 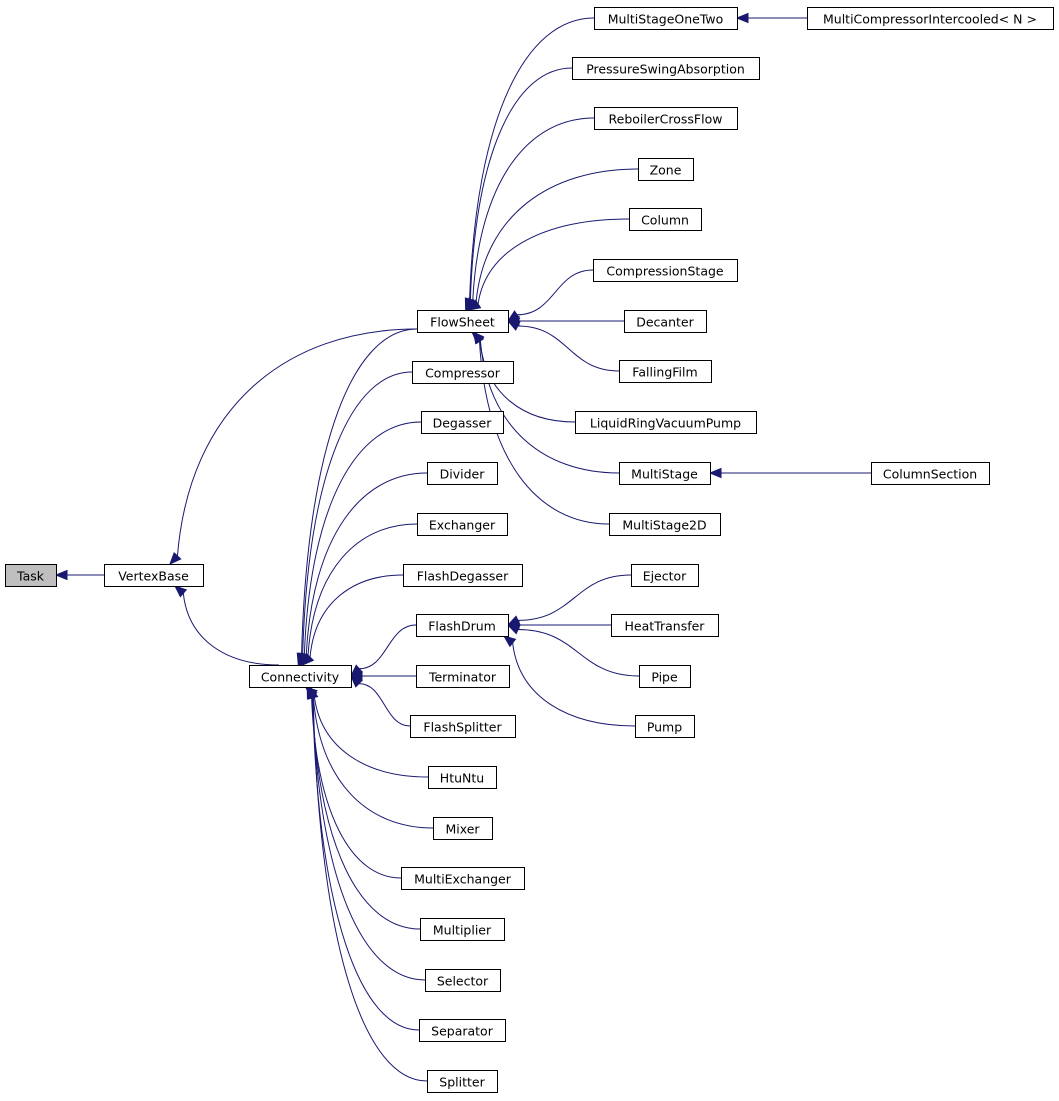 I want to click on class-node-decanter: Decanter, so click(x=665, y=321).